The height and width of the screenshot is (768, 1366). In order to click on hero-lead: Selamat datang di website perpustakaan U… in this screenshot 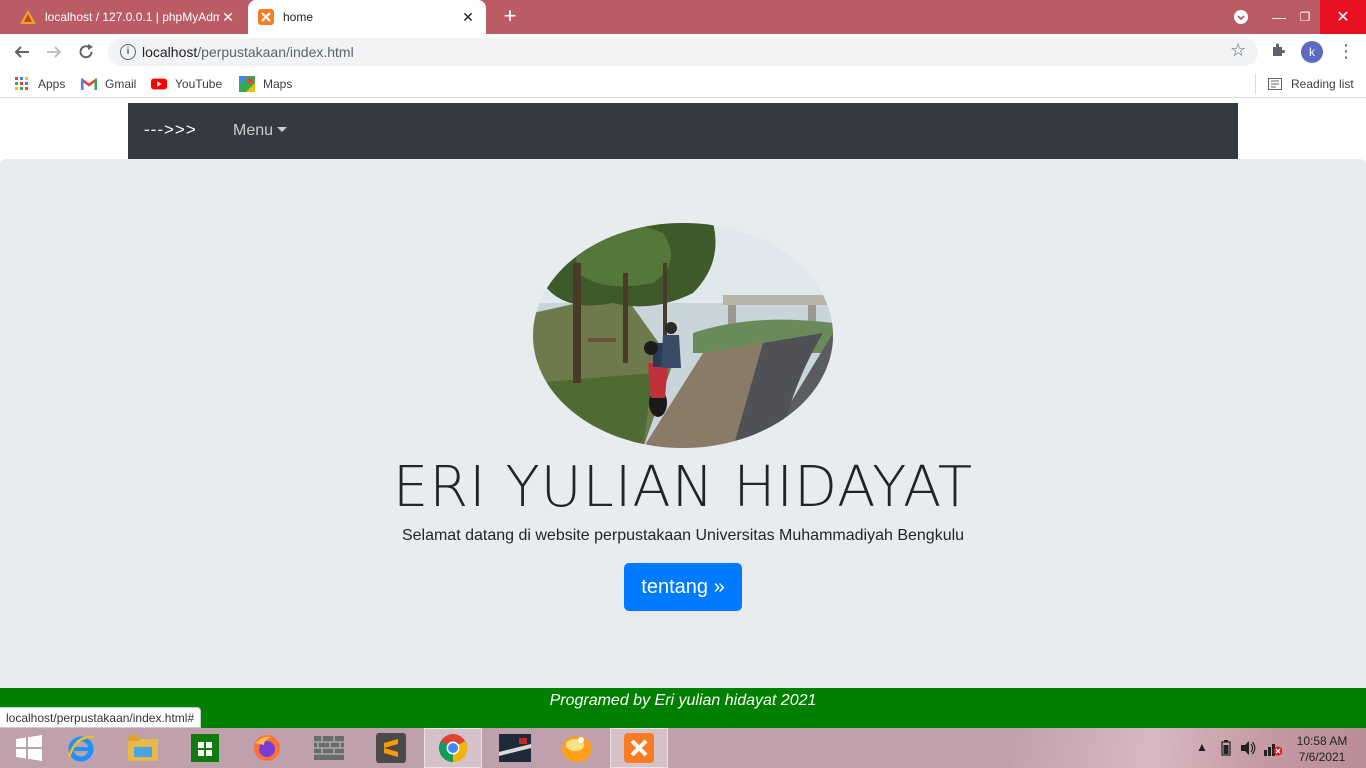, I will do `click(683, 535)`.